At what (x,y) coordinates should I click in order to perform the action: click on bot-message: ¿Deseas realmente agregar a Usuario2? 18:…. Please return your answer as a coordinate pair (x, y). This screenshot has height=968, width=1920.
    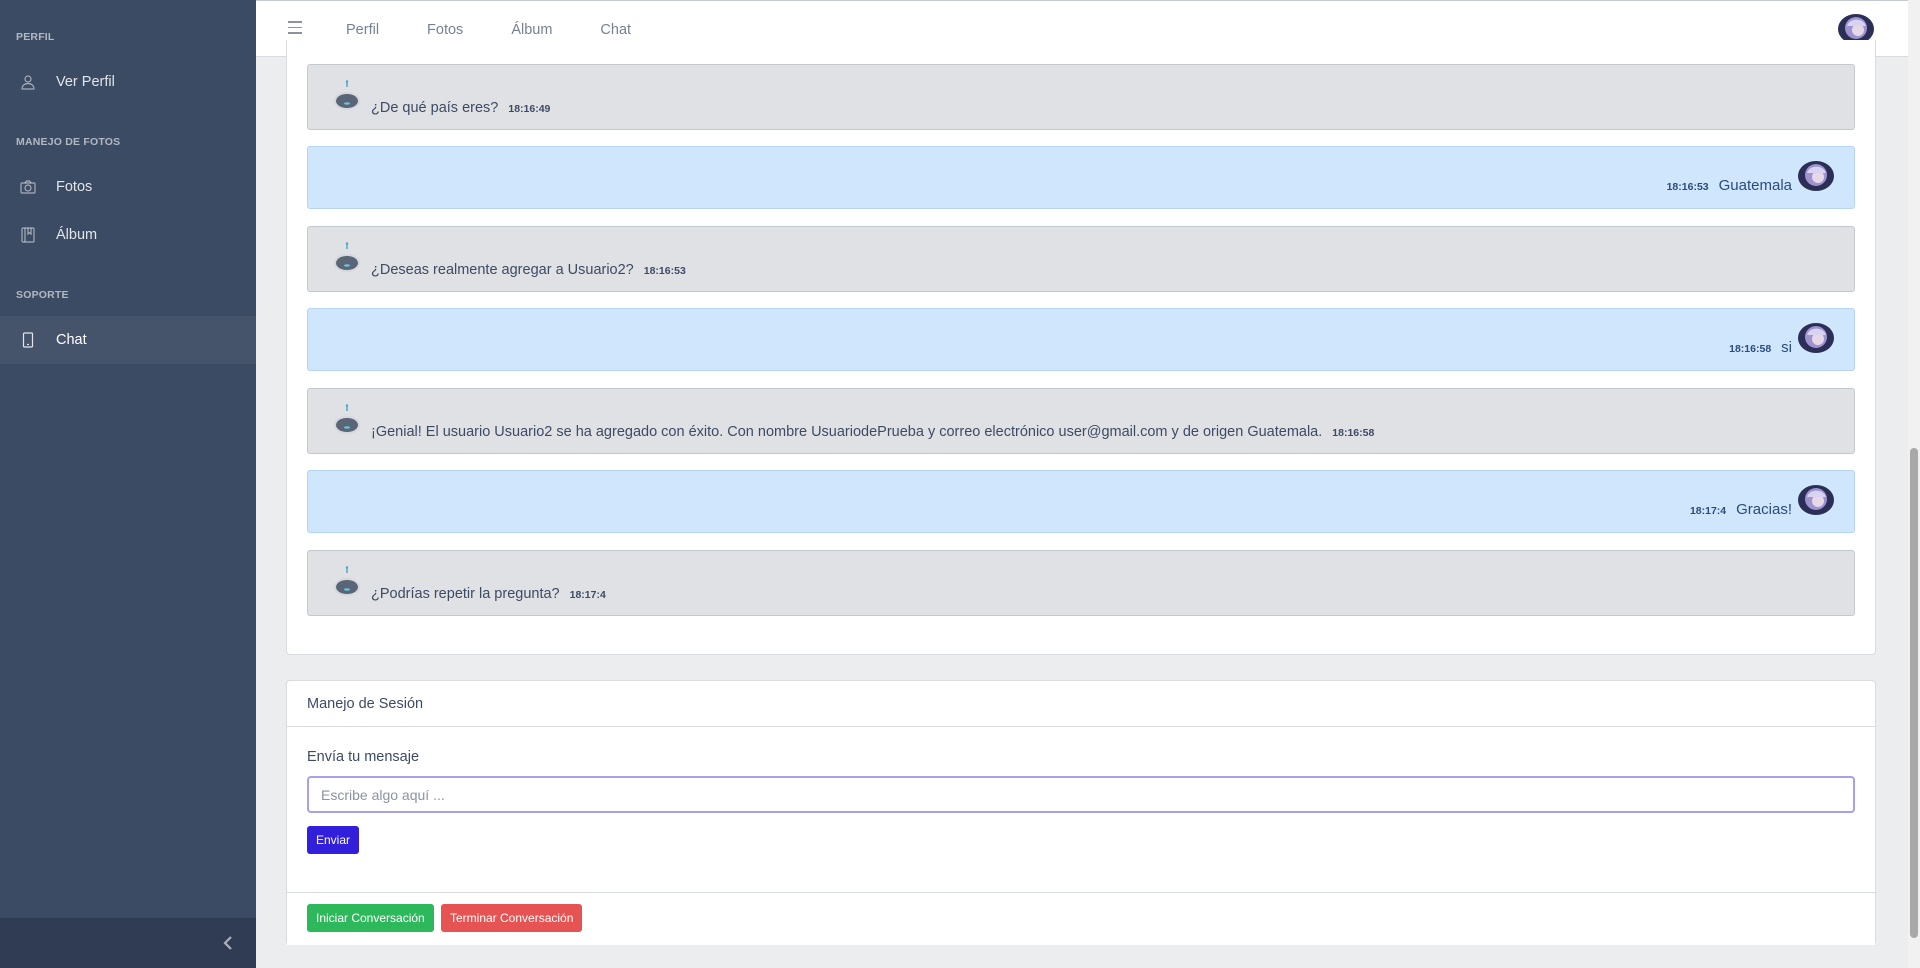
    Looking at the image, I should click on (1081, 259).